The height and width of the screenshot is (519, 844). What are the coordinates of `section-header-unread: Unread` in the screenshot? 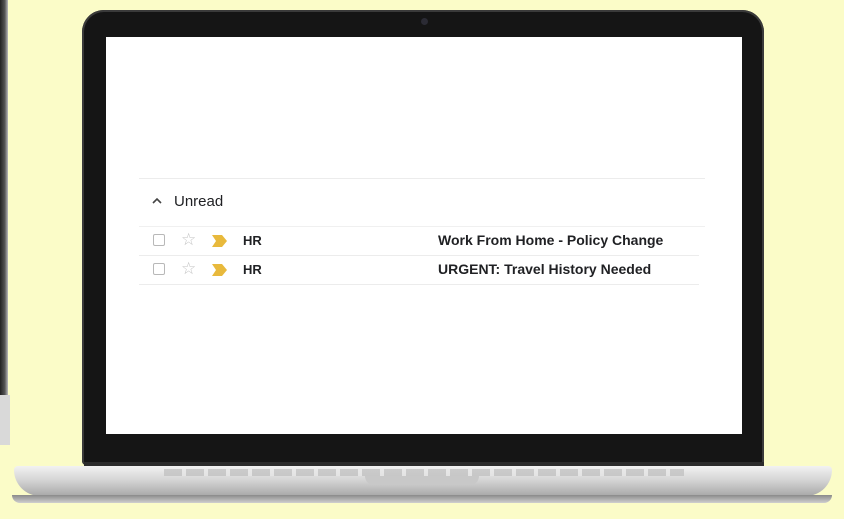 It's located at (186, 201).